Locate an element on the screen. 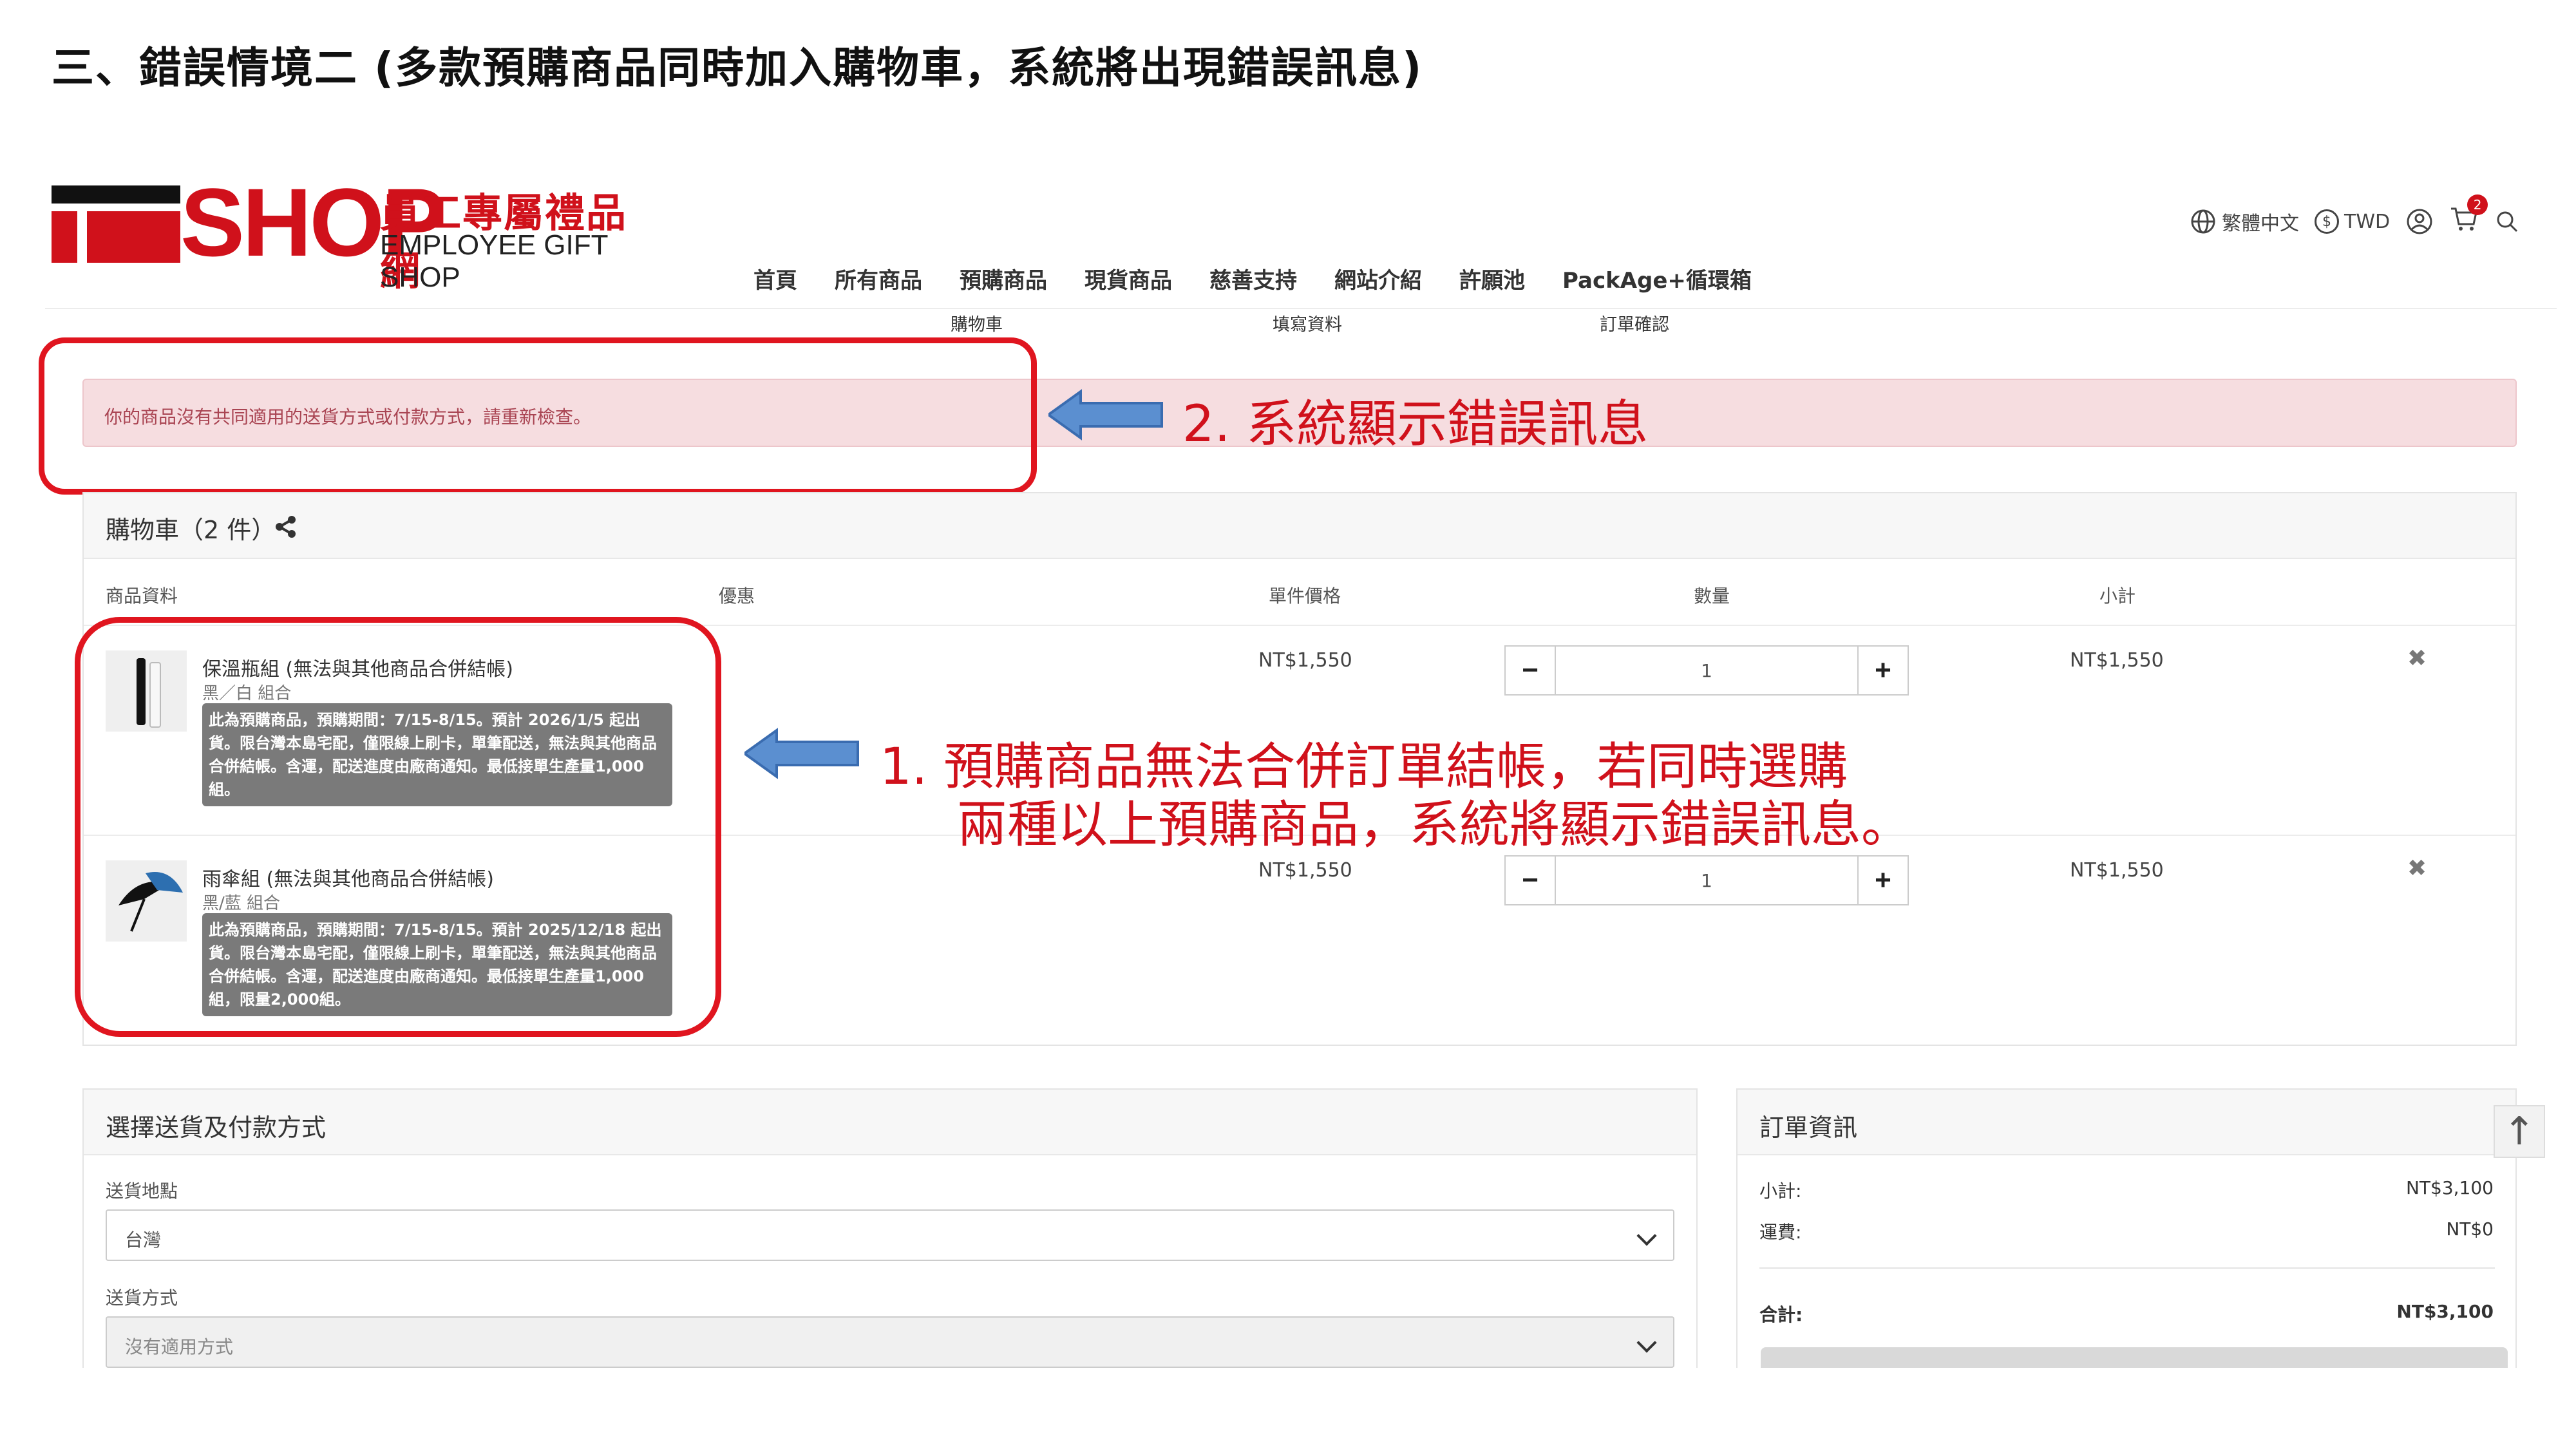  col-quantity: 數量 is located at coordinates (1712, 596).